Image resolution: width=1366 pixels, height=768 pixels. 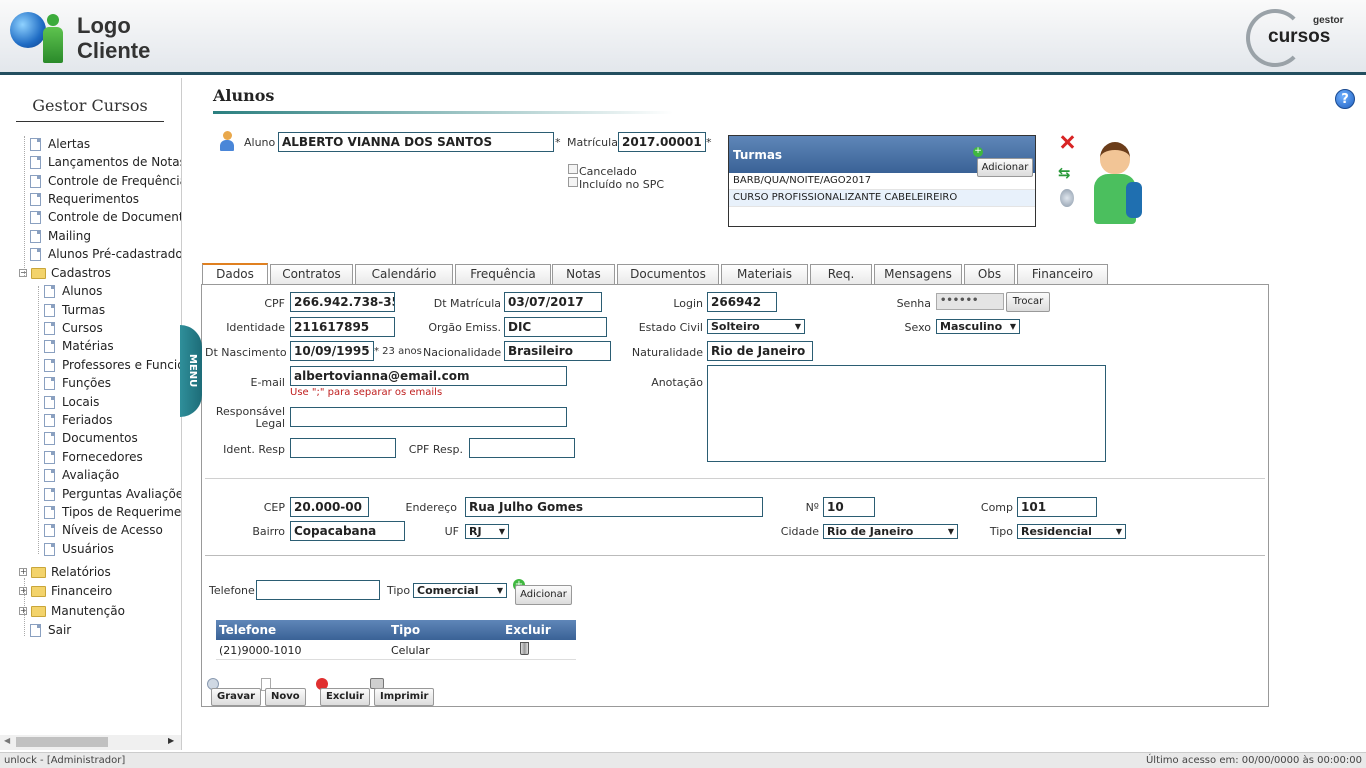 What do you see at coordinates (662, 142) in the screenshot?
I see `matricula-field: 2017.00001` at bounding box center [662, 142].